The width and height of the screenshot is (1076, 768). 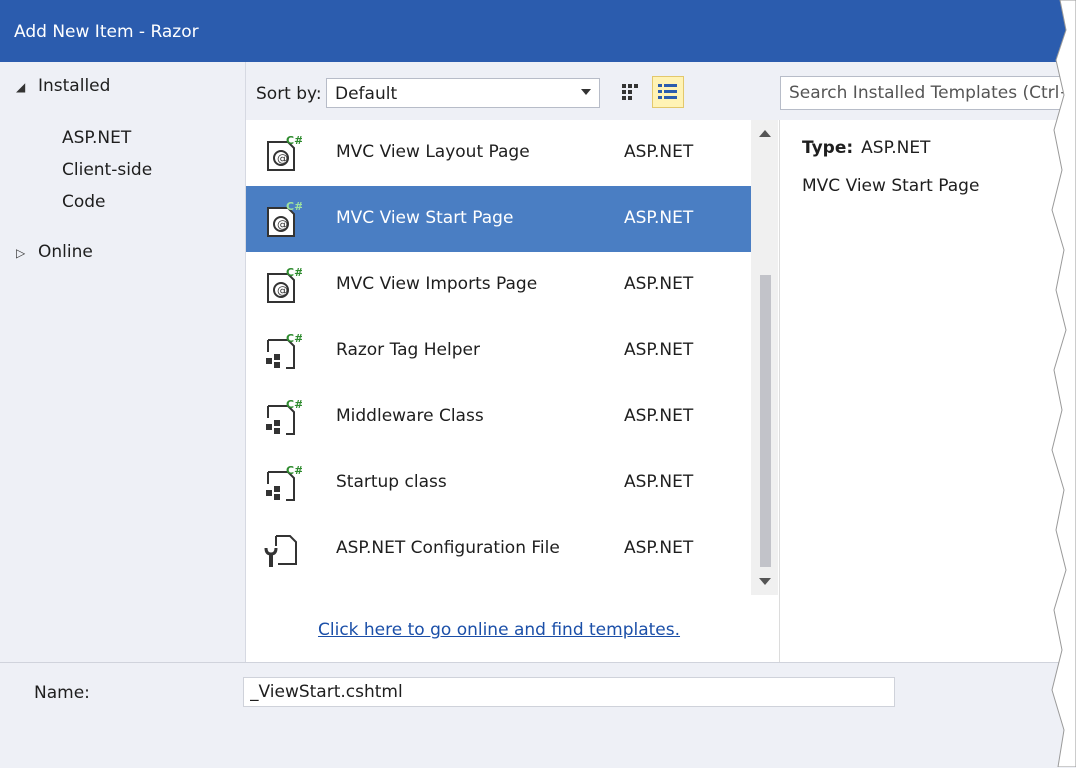 I want to click on name-field, so click(x=569, y=692).